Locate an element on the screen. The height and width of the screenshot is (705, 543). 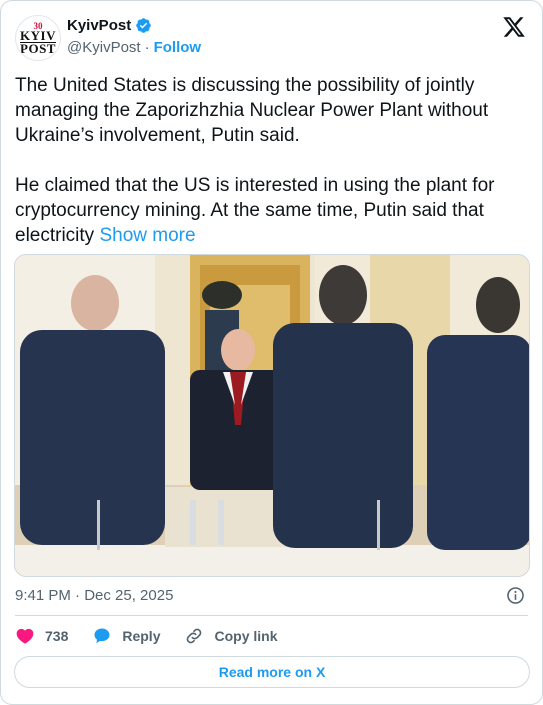
reply-button: Reply is located at coordinates (126, 636).